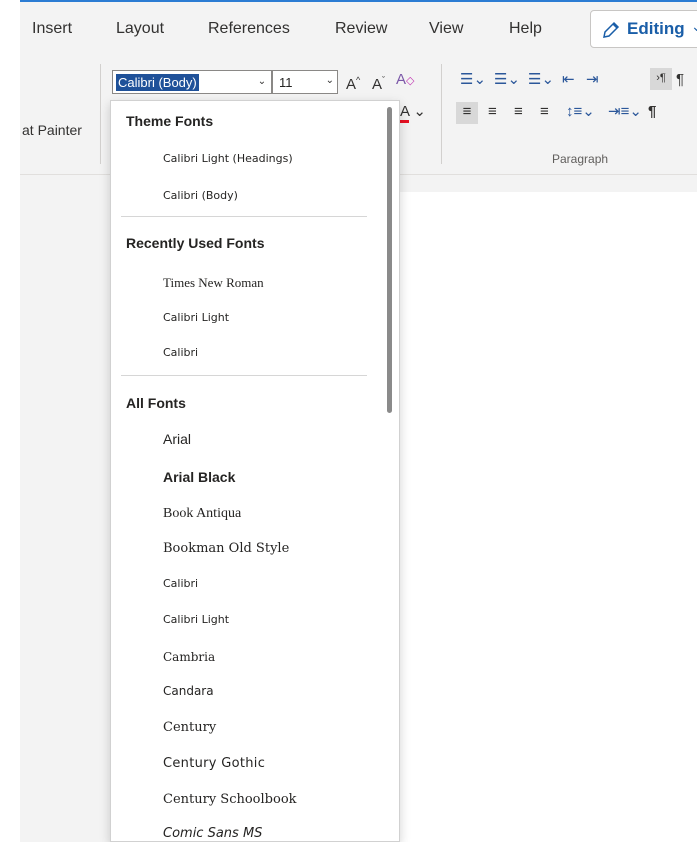 Image resolution: width=697 pixels, height=842 pixels. Describe the element at coordinates (246, 658) in the screenshot. I see `font-option: Cambria` at that location.